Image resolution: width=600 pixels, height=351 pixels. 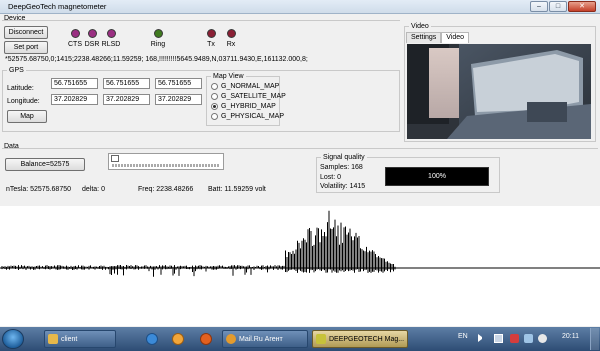 What do you see at coordinates (74, 99) in the screenshot?
I see `longitude-field-1: 37.202829` at bounding box center [74, 99].